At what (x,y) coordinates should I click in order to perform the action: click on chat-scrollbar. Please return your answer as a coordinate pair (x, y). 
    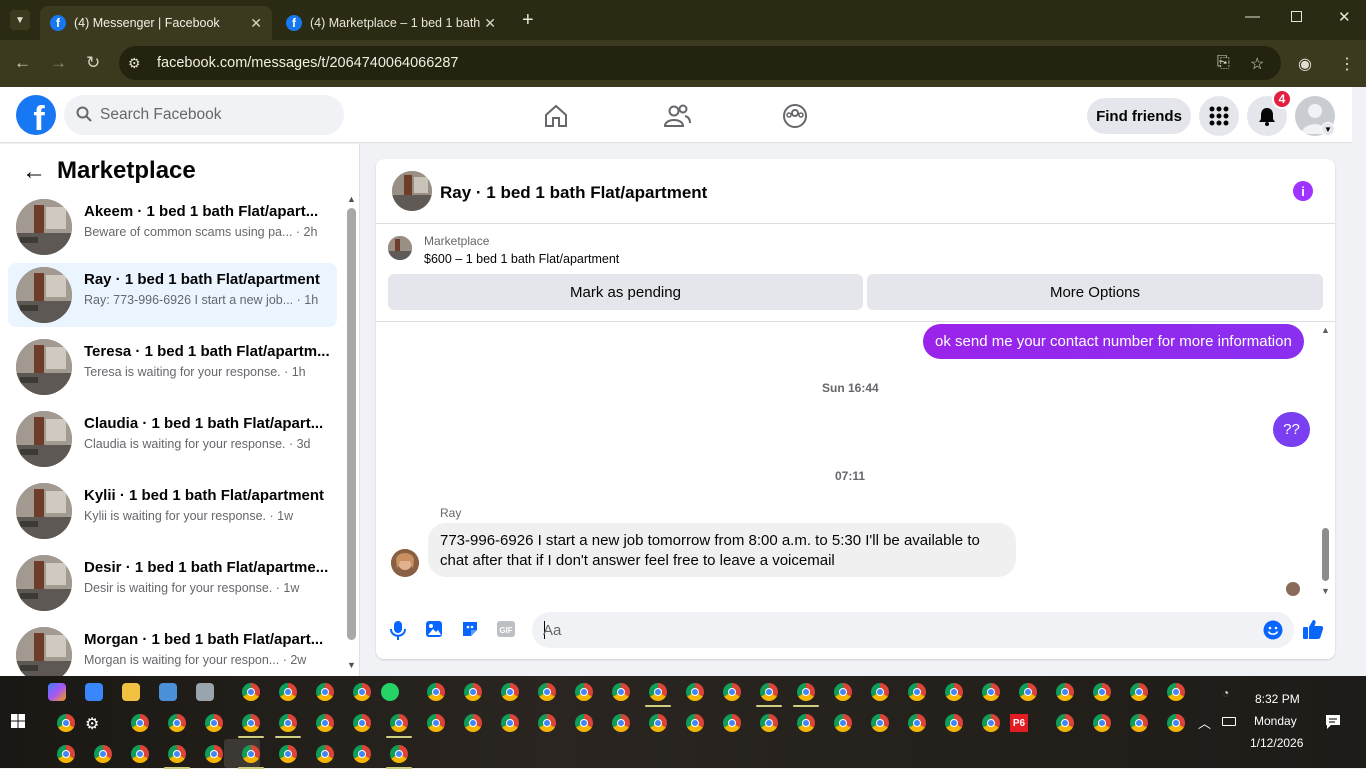
    Looking at the image, I should click on (1325, 554).